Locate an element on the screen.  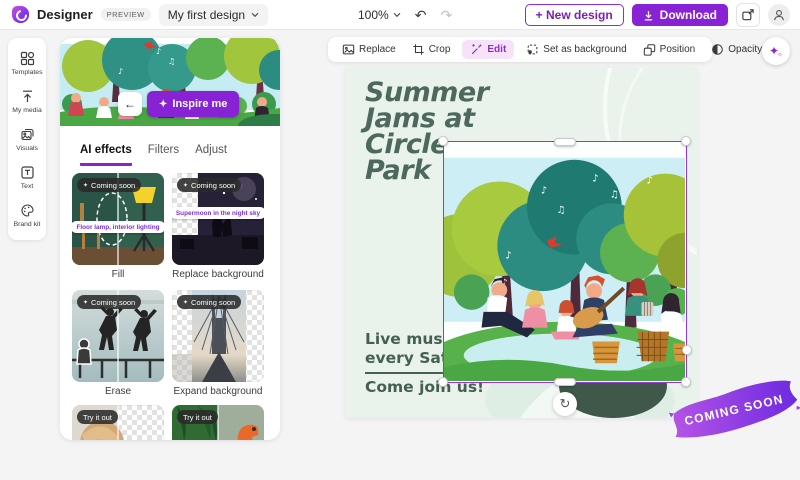
share-button is located at coordinates (748, 15).